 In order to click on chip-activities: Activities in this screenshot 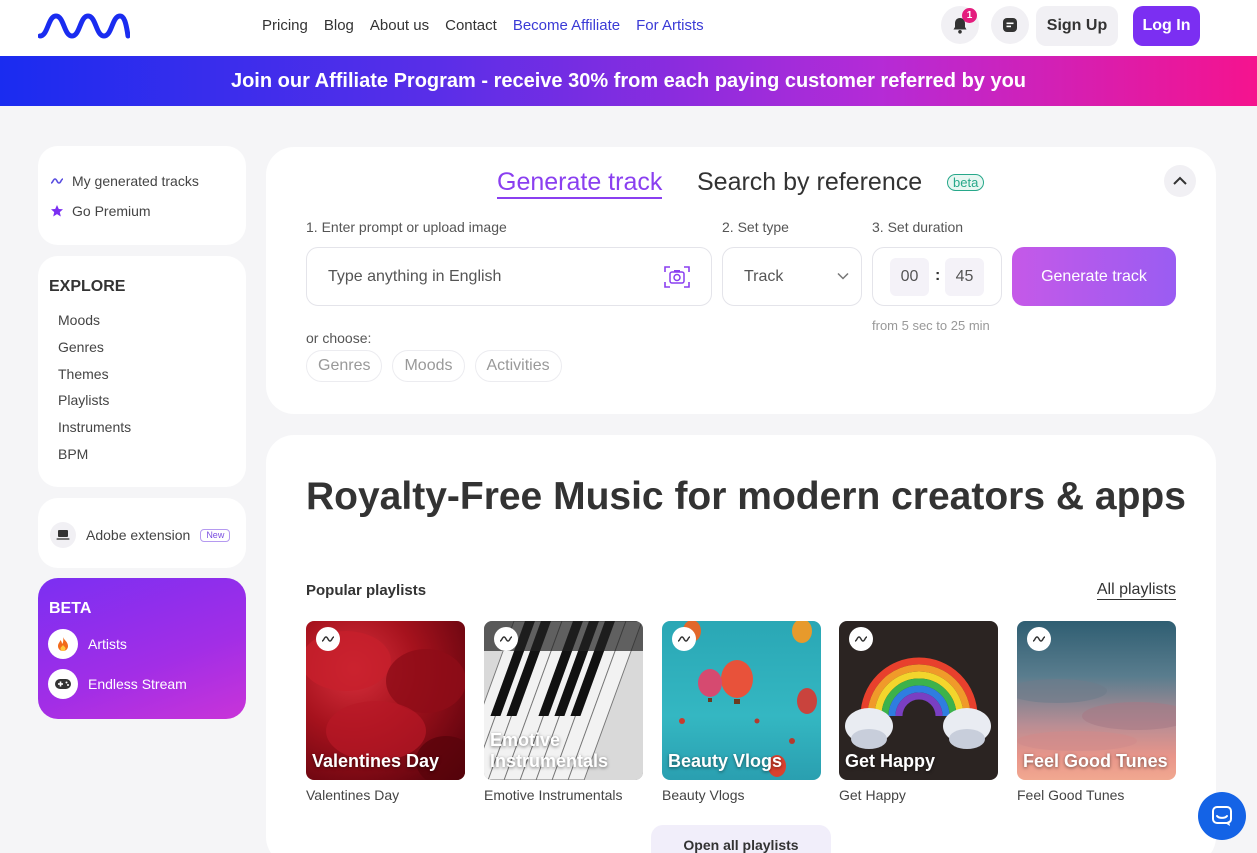, I will do `click(518, 366)`.